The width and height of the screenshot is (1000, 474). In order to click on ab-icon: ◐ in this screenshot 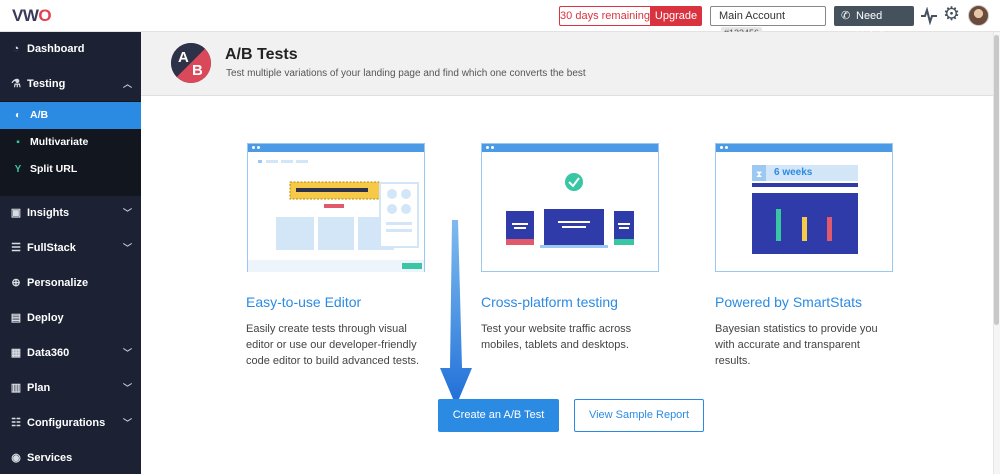, I will do `click(18, 115)`.